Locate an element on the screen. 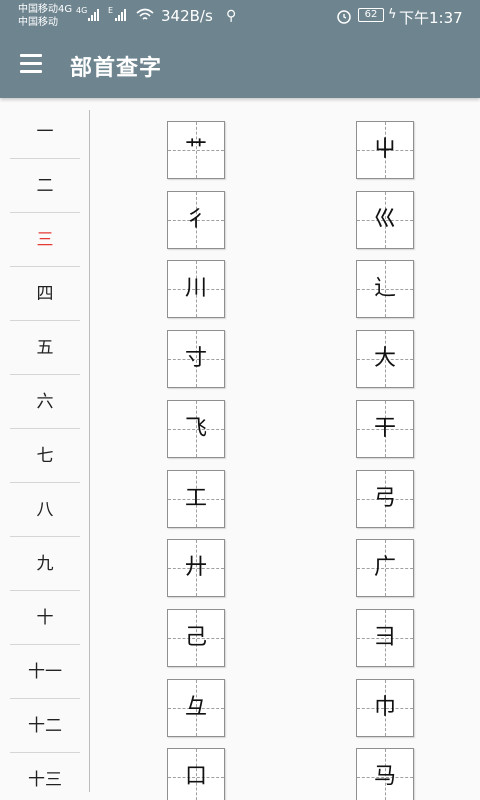  page-title: 部首查字 is located at coordinates (116, 68).